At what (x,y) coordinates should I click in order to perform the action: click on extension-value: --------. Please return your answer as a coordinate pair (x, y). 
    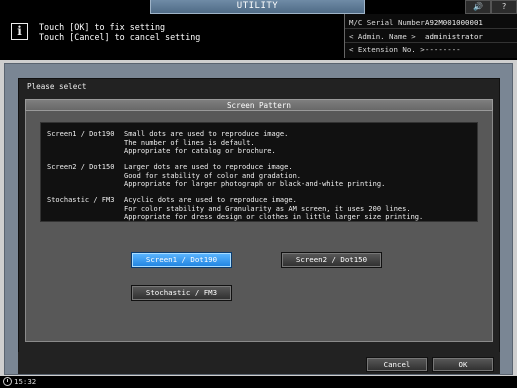
    Looking at the image, I should click on (443, 49).